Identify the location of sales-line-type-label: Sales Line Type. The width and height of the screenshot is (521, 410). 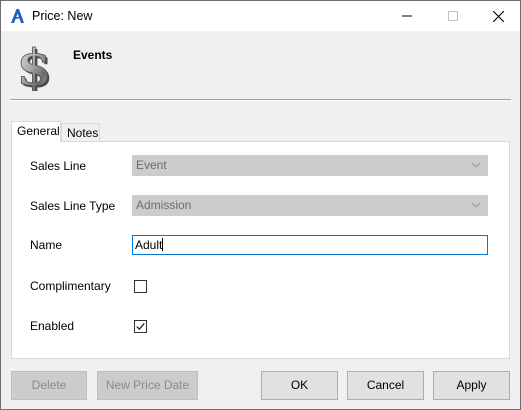
(73, 206).